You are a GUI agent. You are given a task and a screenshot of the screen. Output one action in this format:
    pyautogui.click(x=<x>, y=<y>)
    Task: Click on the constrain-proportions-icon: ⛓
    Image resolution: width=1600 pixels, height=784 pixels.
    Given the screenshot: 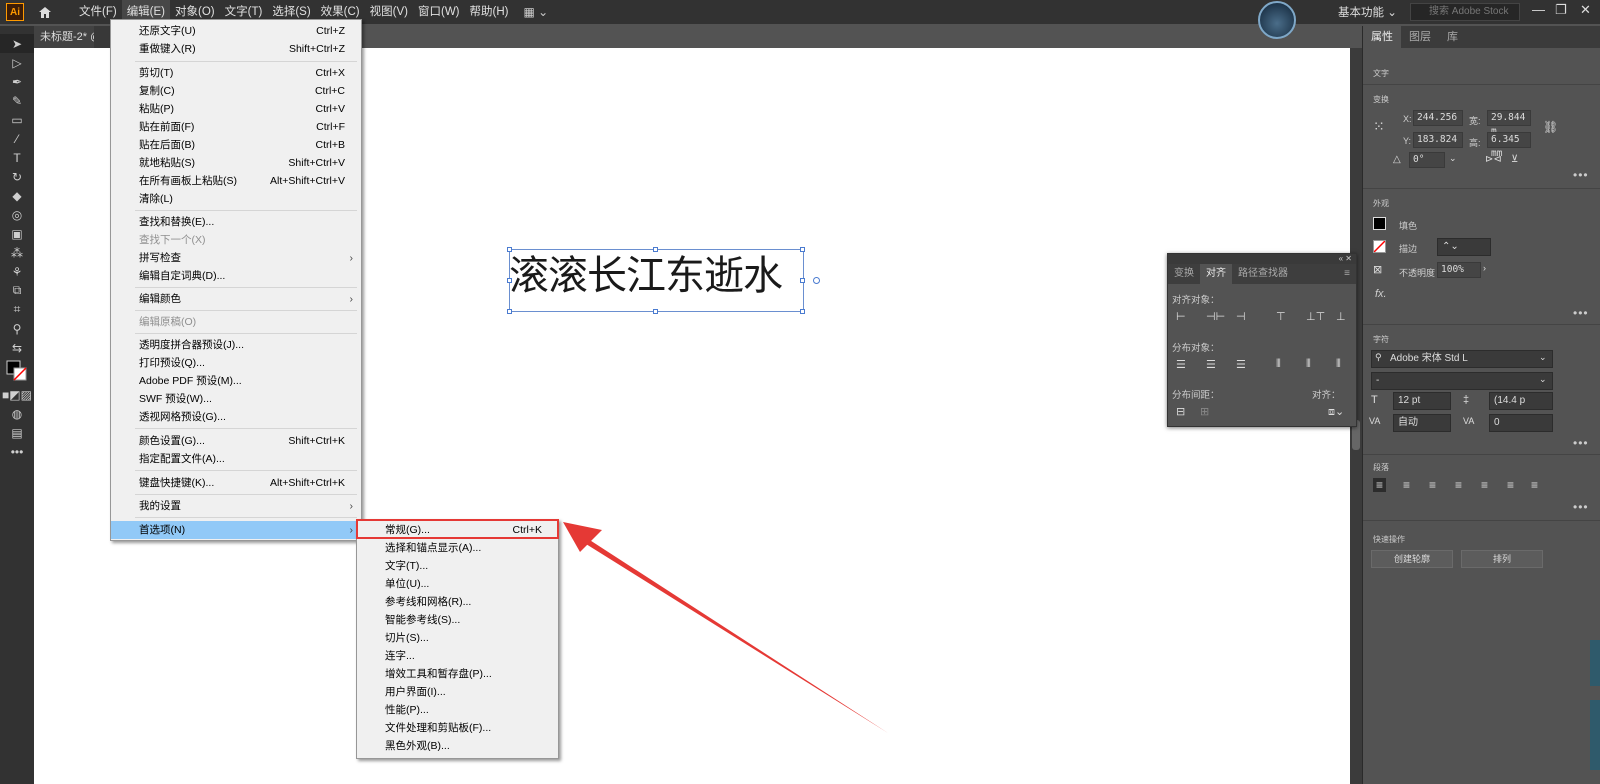 What is the action you would take?
    pyautogui.click(x=1550, y=127)
    